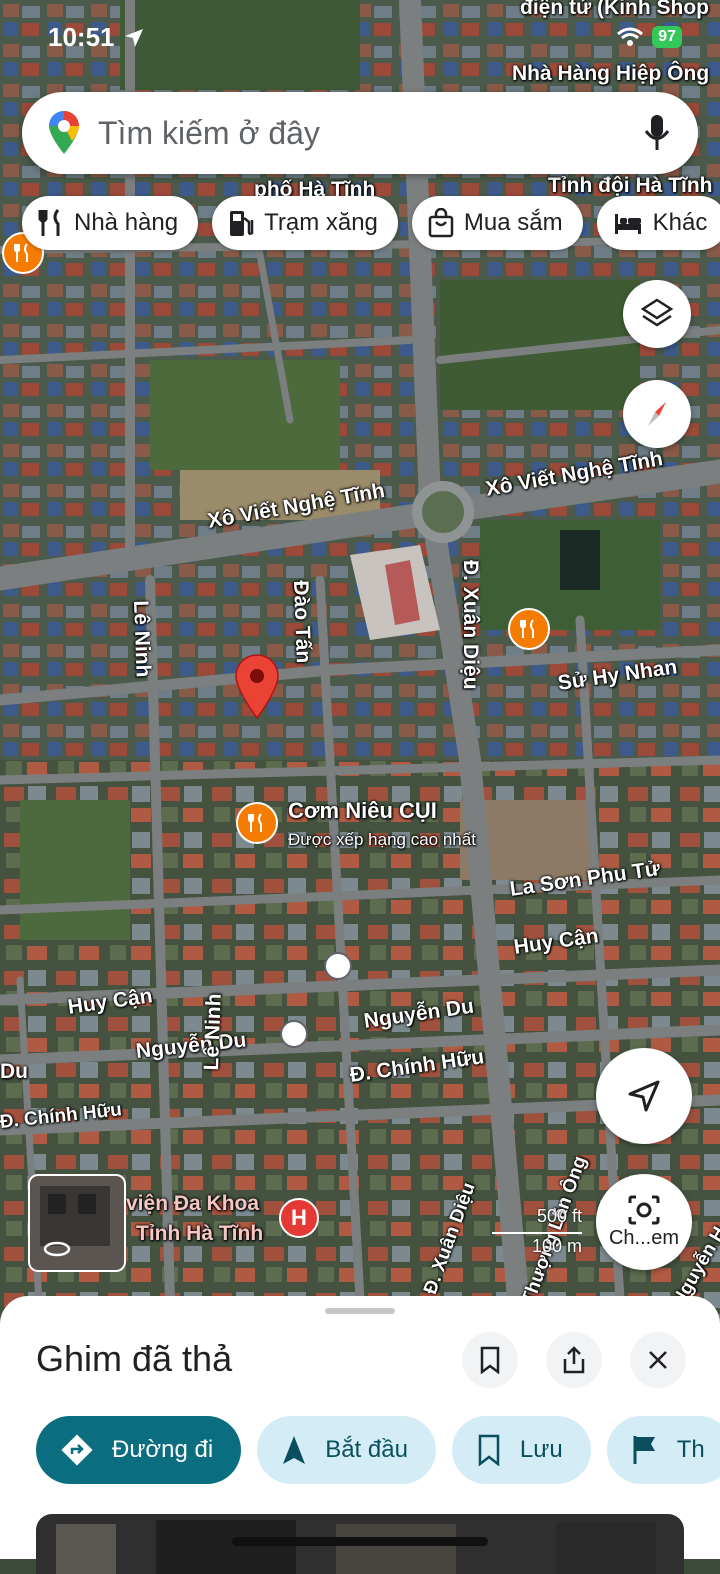  I want to click on close-button, so click(658, 1360).